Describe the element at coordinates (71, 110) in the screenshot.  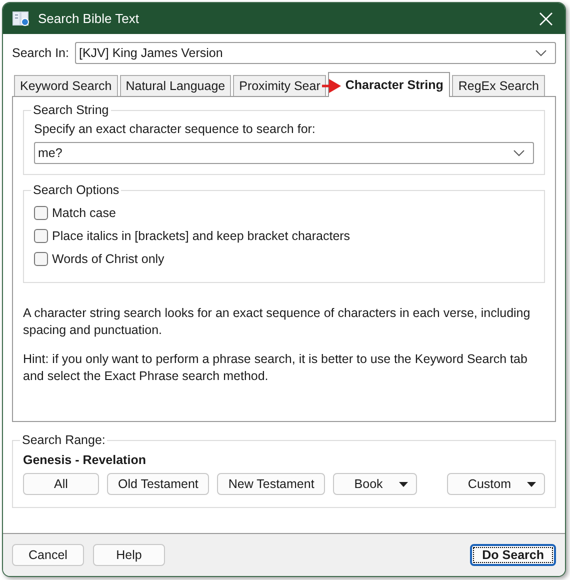
I see `group-legend: Search String` at that location.